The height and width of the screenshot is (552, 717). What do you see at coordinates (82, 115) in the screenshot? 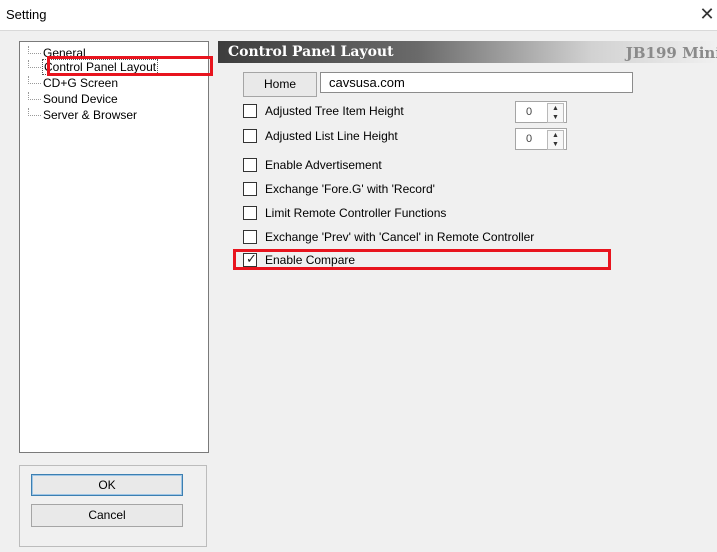
I see `tree-item-server-browser: Server & Browser` at bounding box center [82, 115].